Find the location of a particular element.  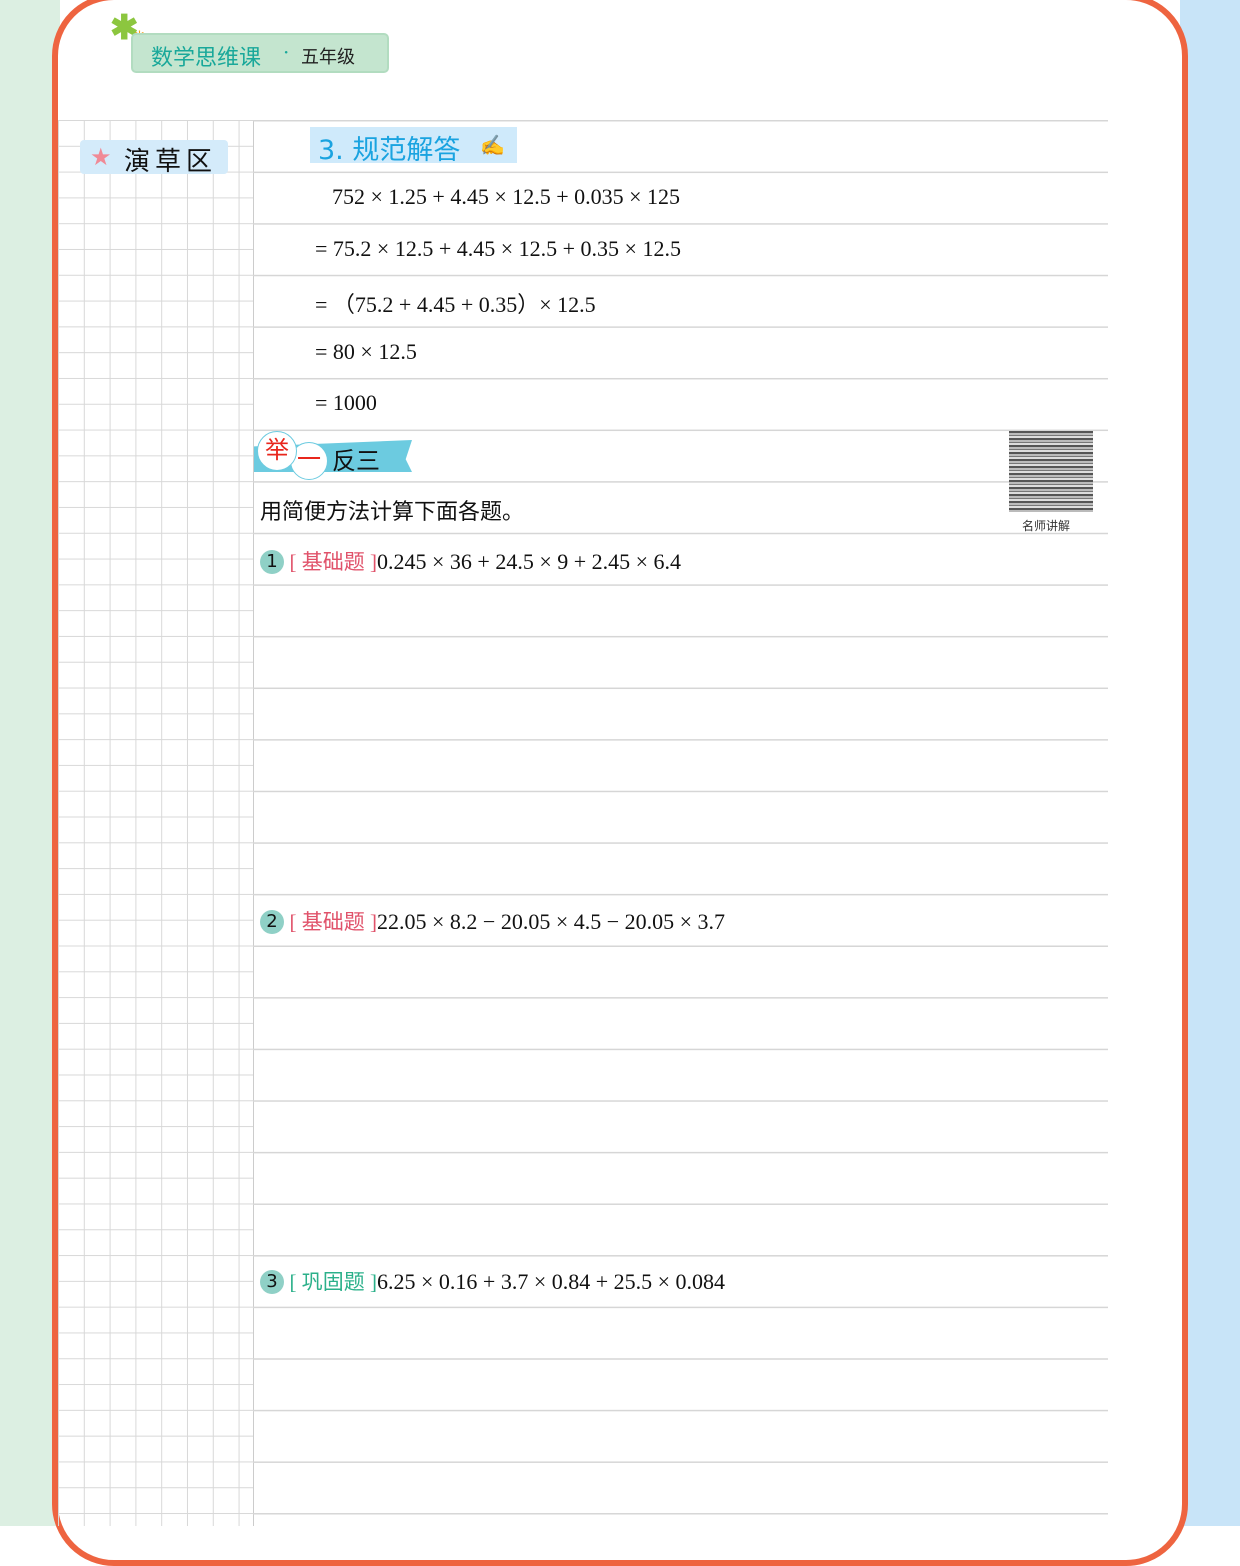

series-title: 数学思维课 is located at coordinates (206, 58).